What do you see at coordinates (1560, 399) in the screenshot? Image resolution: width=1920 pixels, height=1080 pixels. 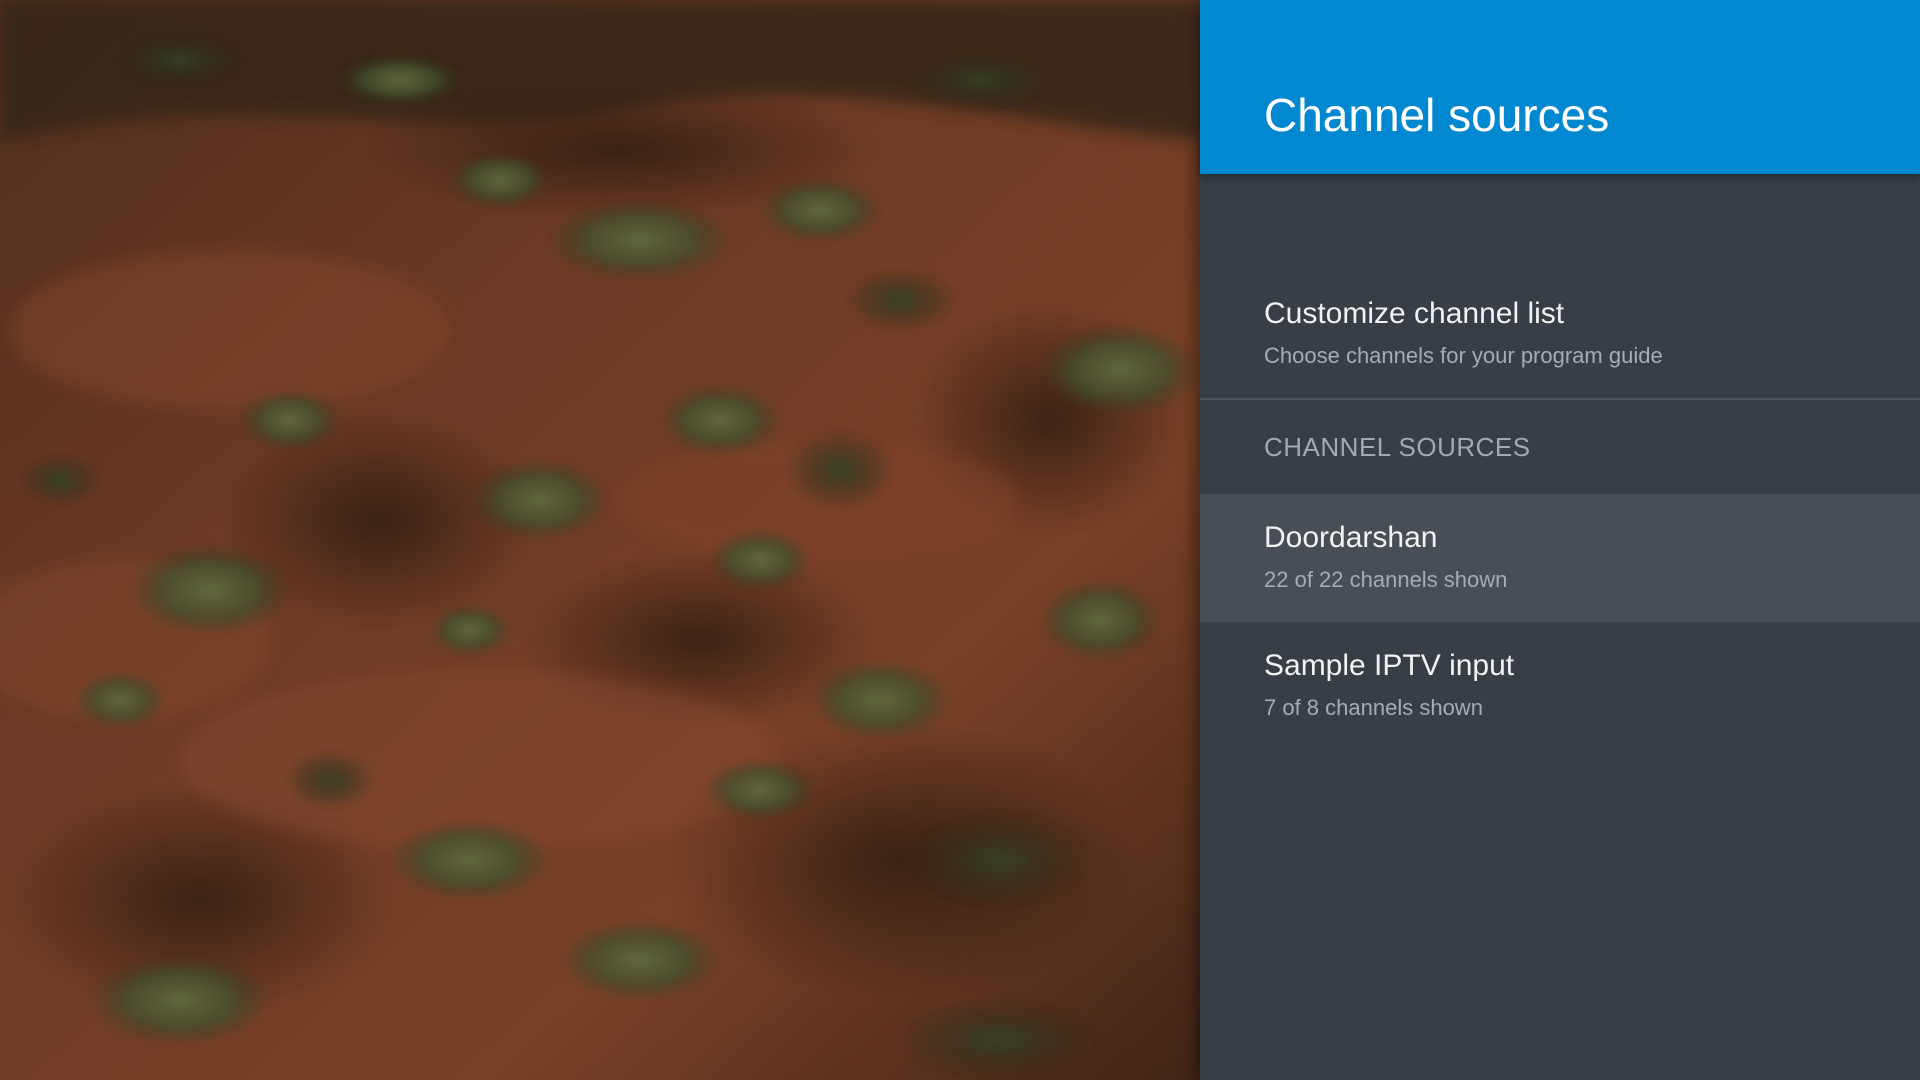 I see `section-divider` at bounding box center [1560, 399].